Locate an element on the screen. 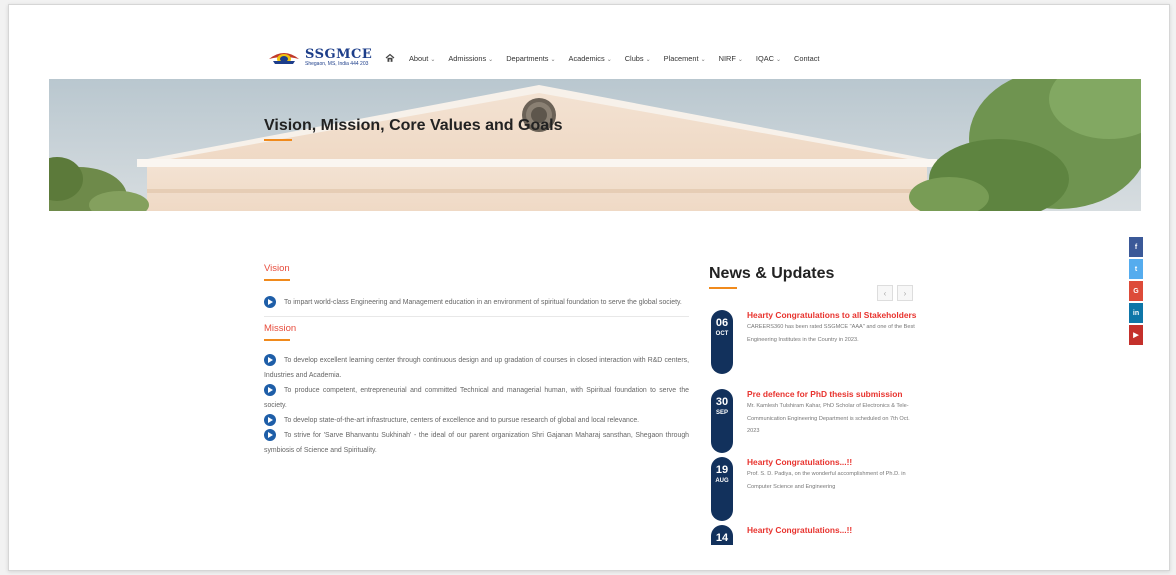 This screenshot has height=575, width=1176. logo-name: SSGMCE is located at coordinates (339, 54).